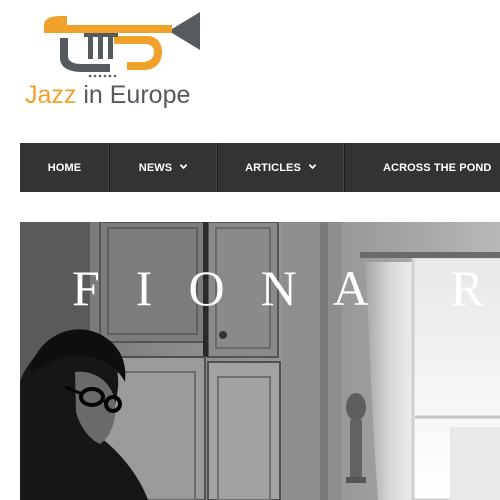  I want to click on main-nav: HOME NEWS ARTICLES ACROSS THE POND, so click(260, 167).